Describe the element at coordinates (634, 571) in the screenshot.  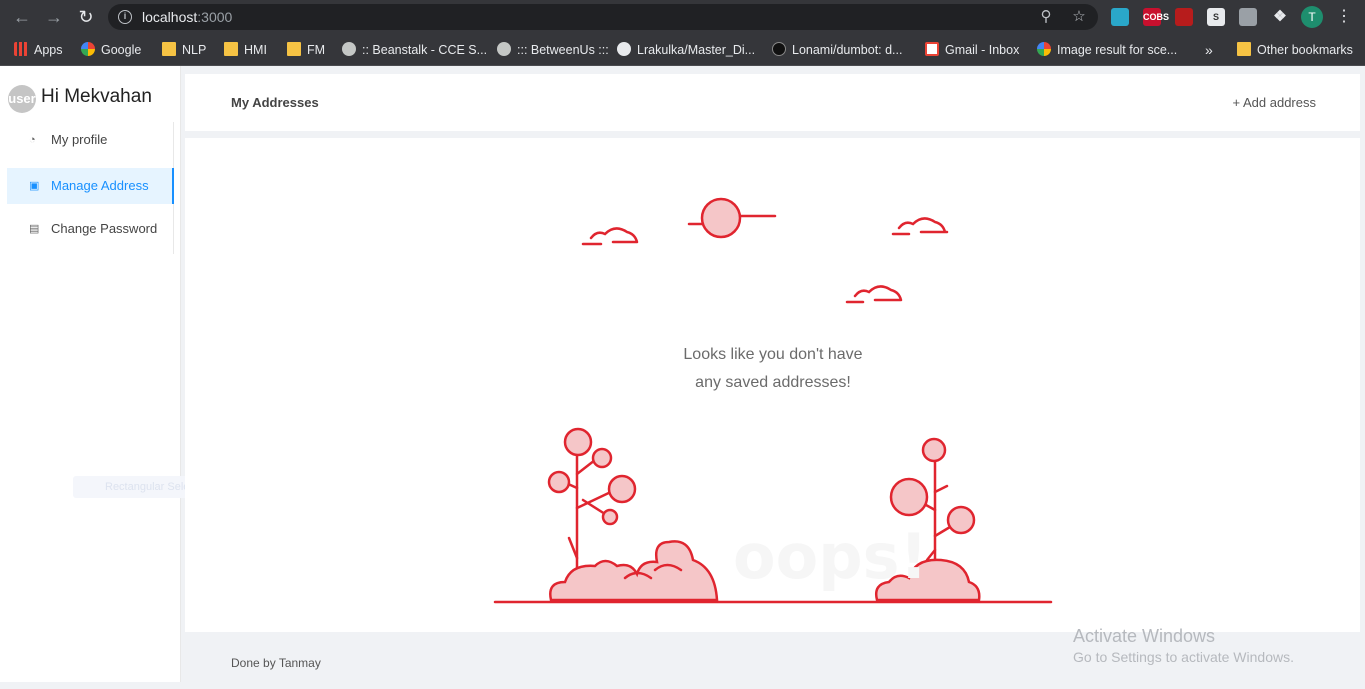
I see `bush-left` at that location.